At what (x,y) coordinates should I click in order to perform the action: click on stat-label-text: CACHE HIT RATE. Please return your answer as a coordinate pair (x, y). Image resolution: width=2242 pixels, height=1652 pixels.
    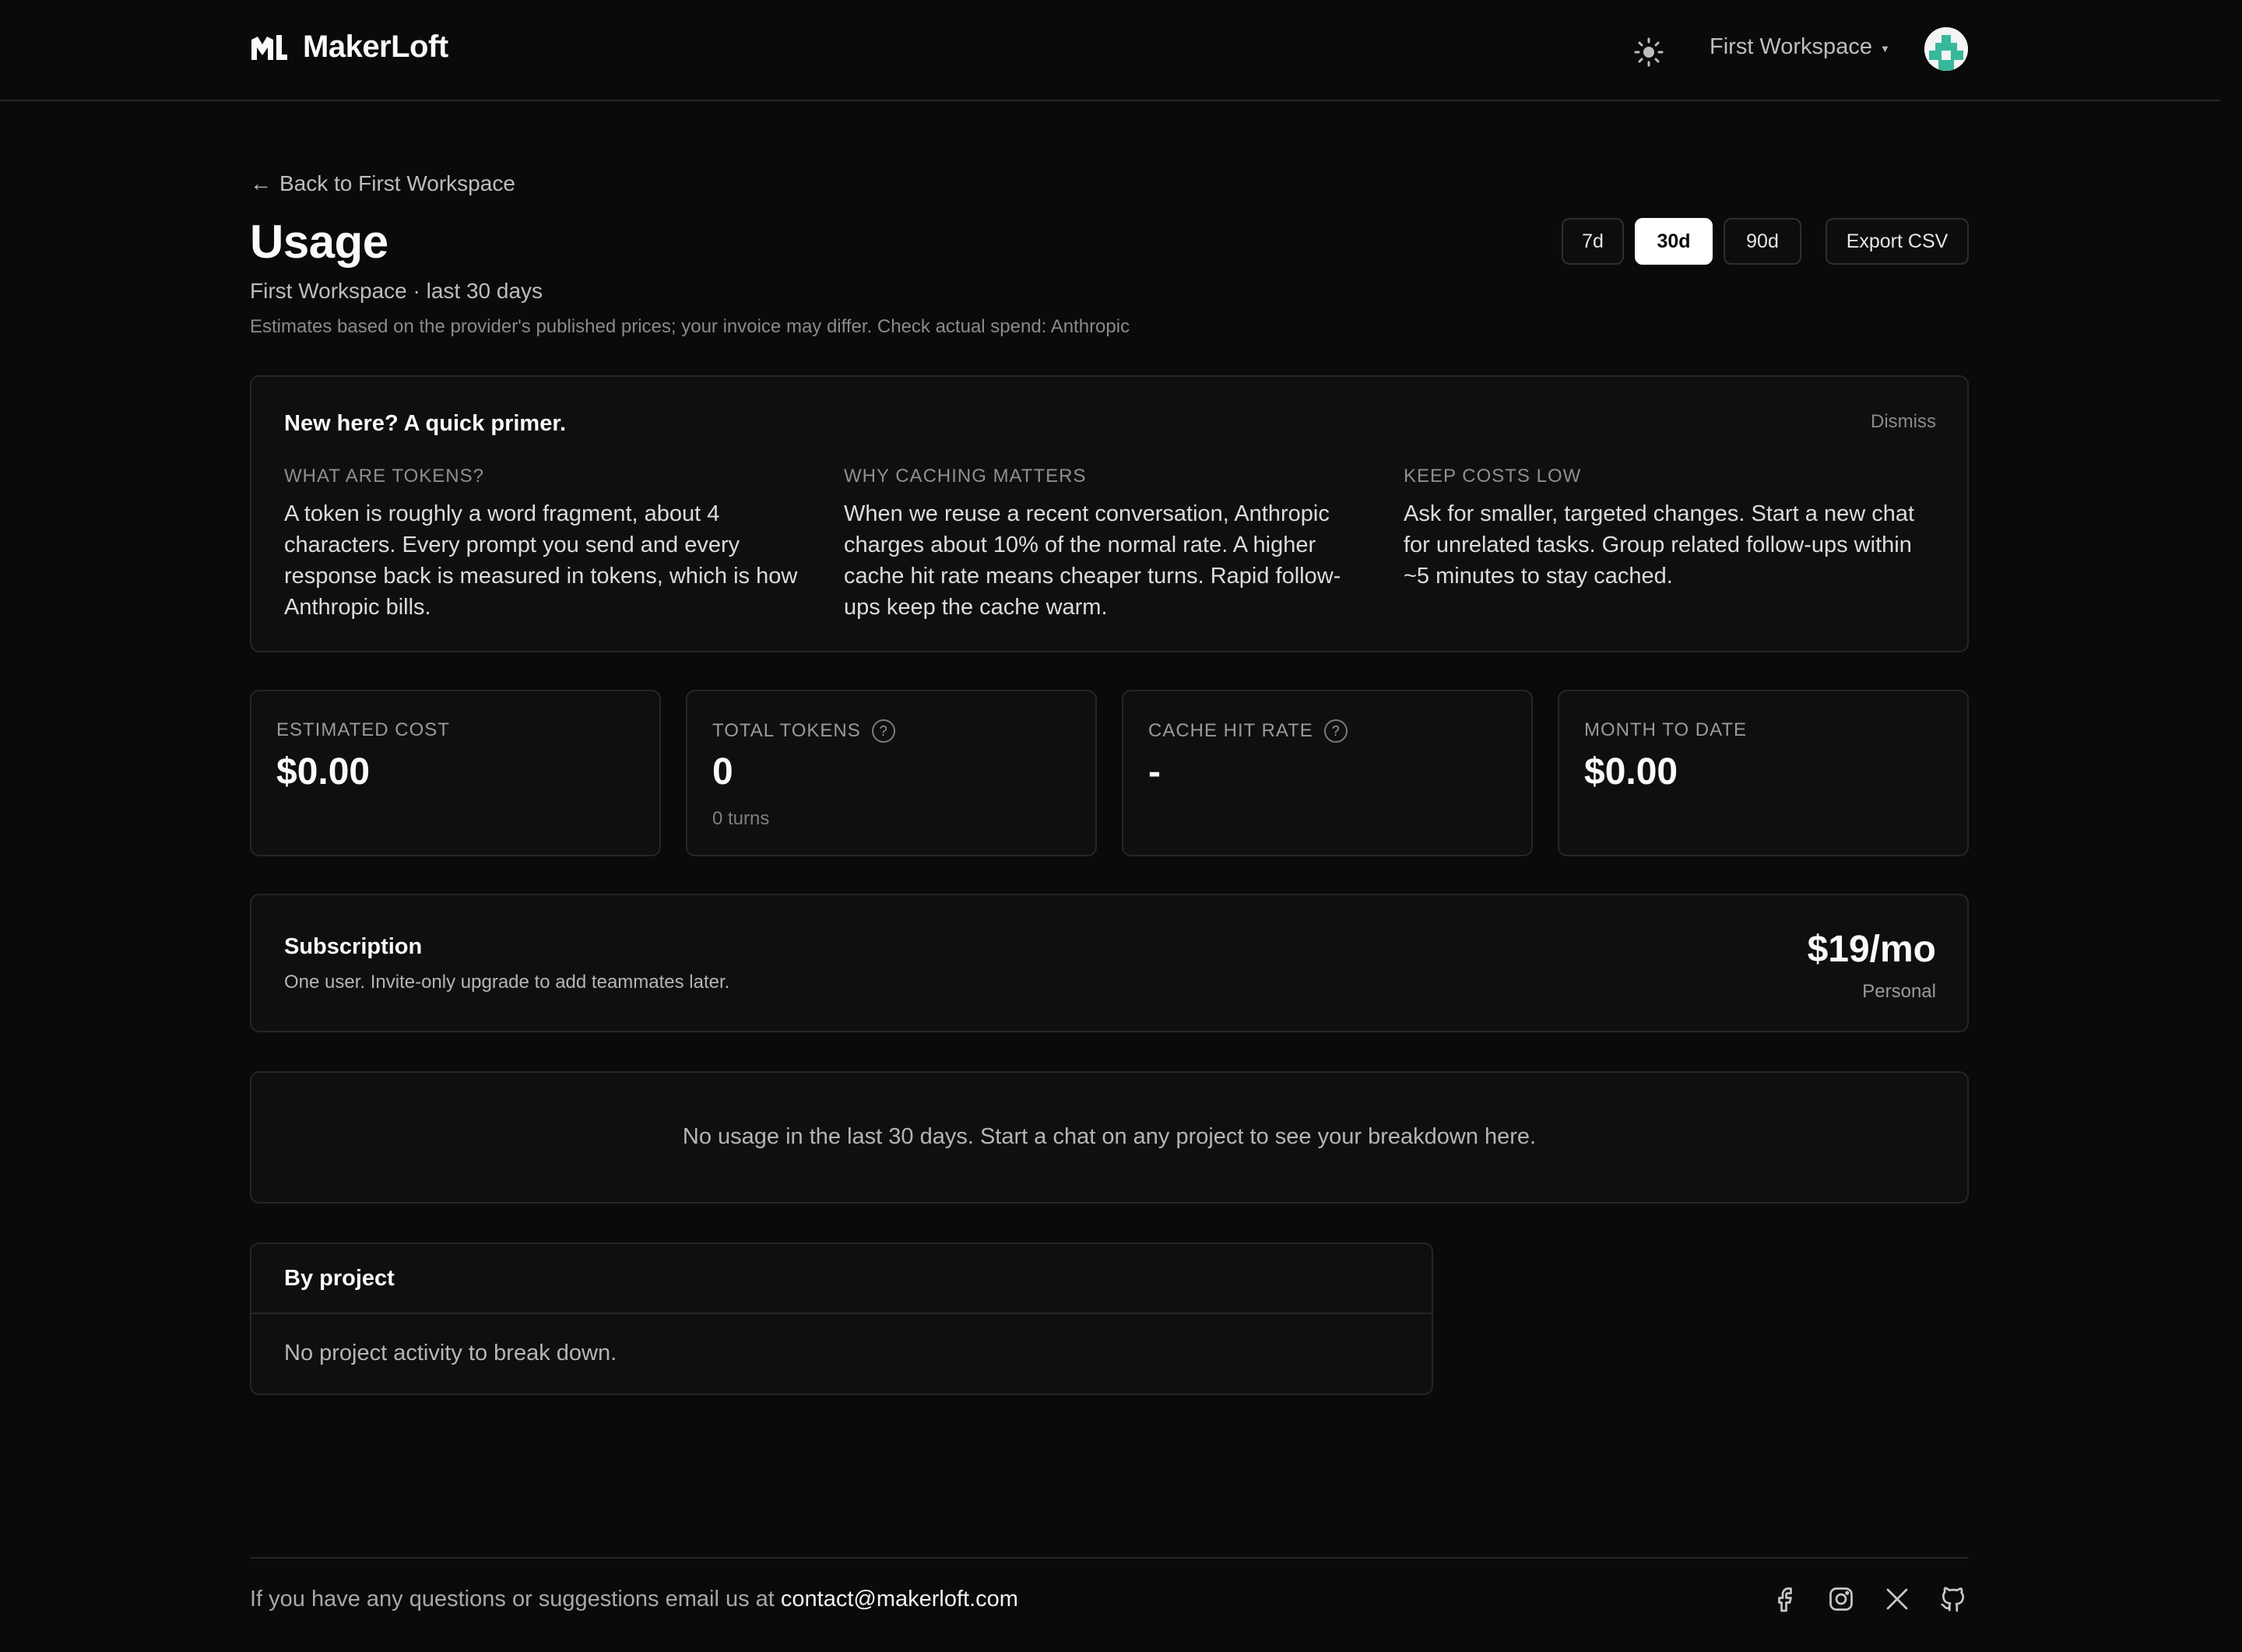
    Looking at the image, I should click on (1230, 730).